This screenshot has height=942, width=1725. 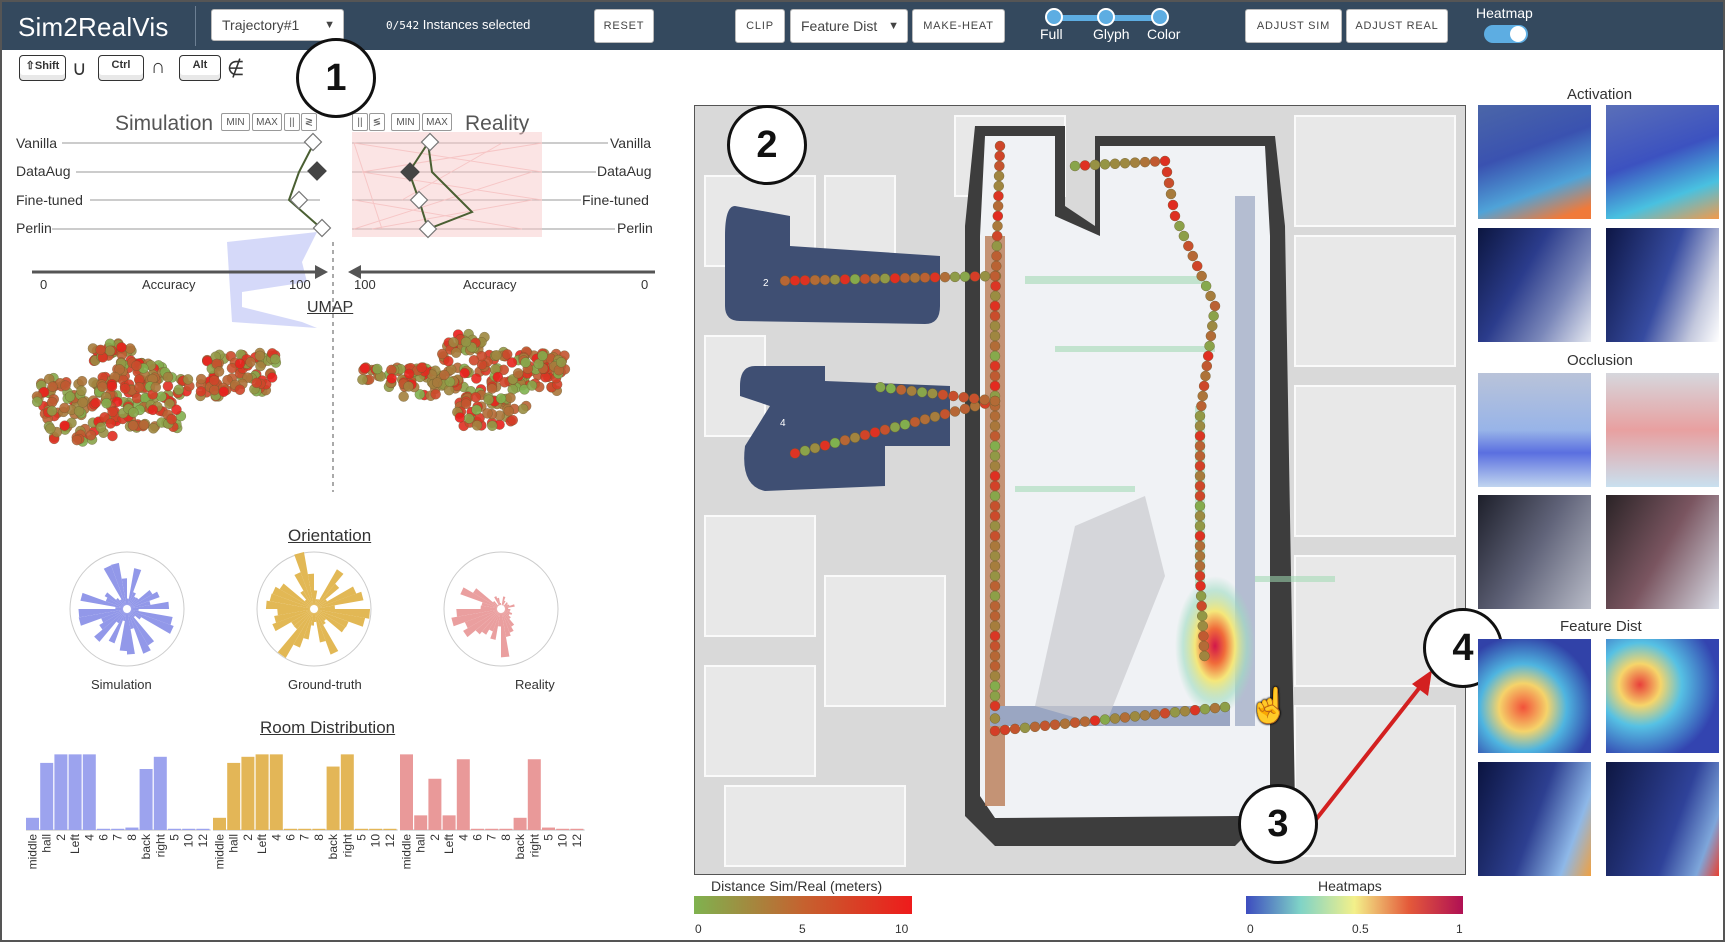 I want to click on adjust-real-button: ADJUST REAL, so click(x=1397, y=26).